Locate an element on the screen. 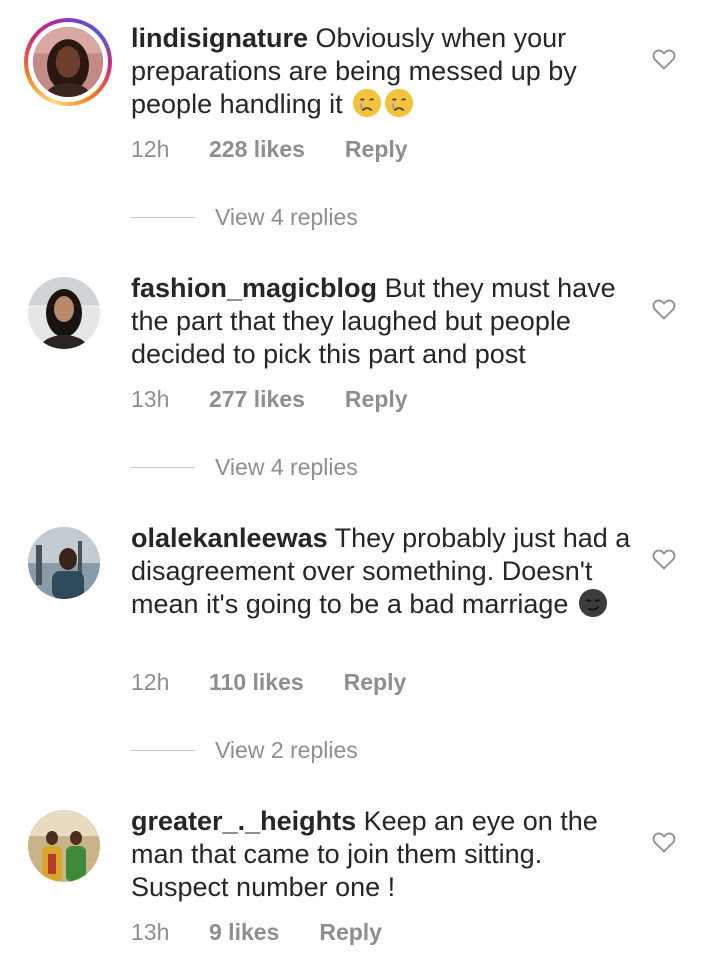  username-link: fashion_magicblog is located at coordinates (254, 288).